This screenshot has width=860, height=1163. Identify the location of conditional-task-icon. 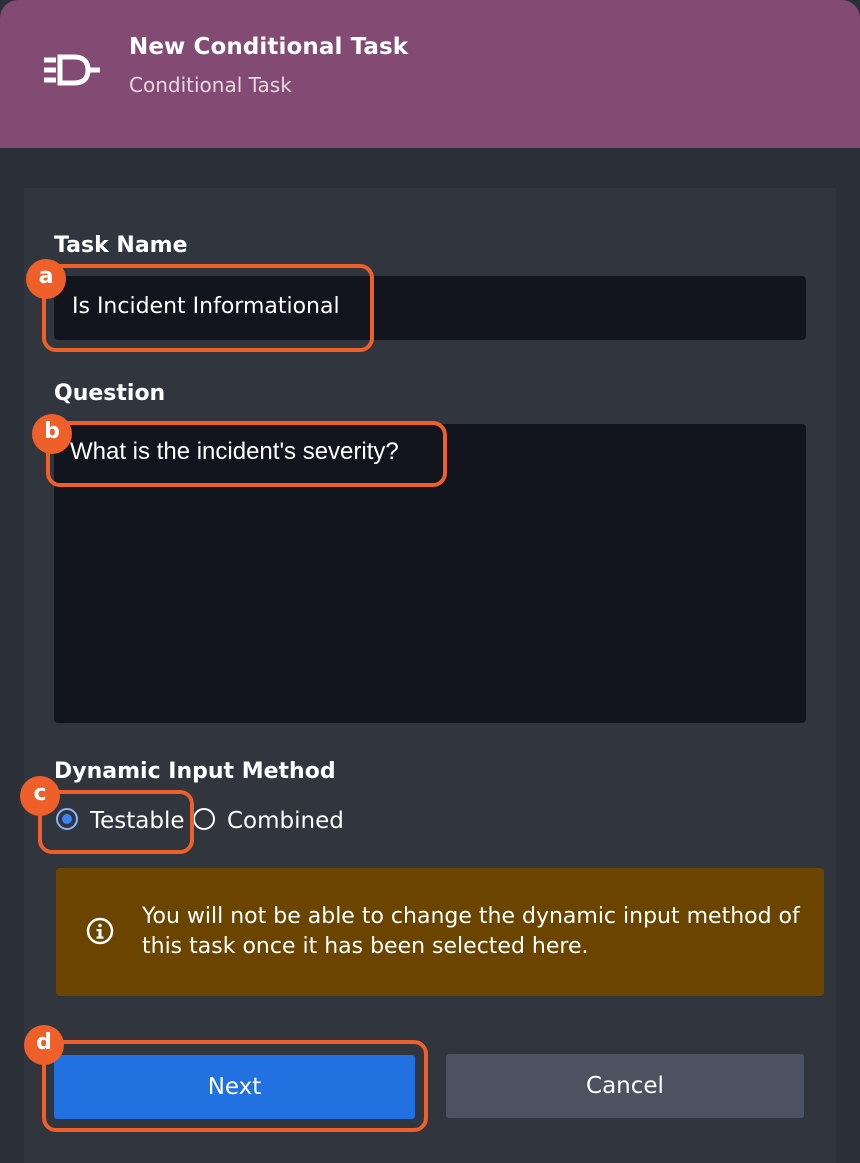
(72, 70).